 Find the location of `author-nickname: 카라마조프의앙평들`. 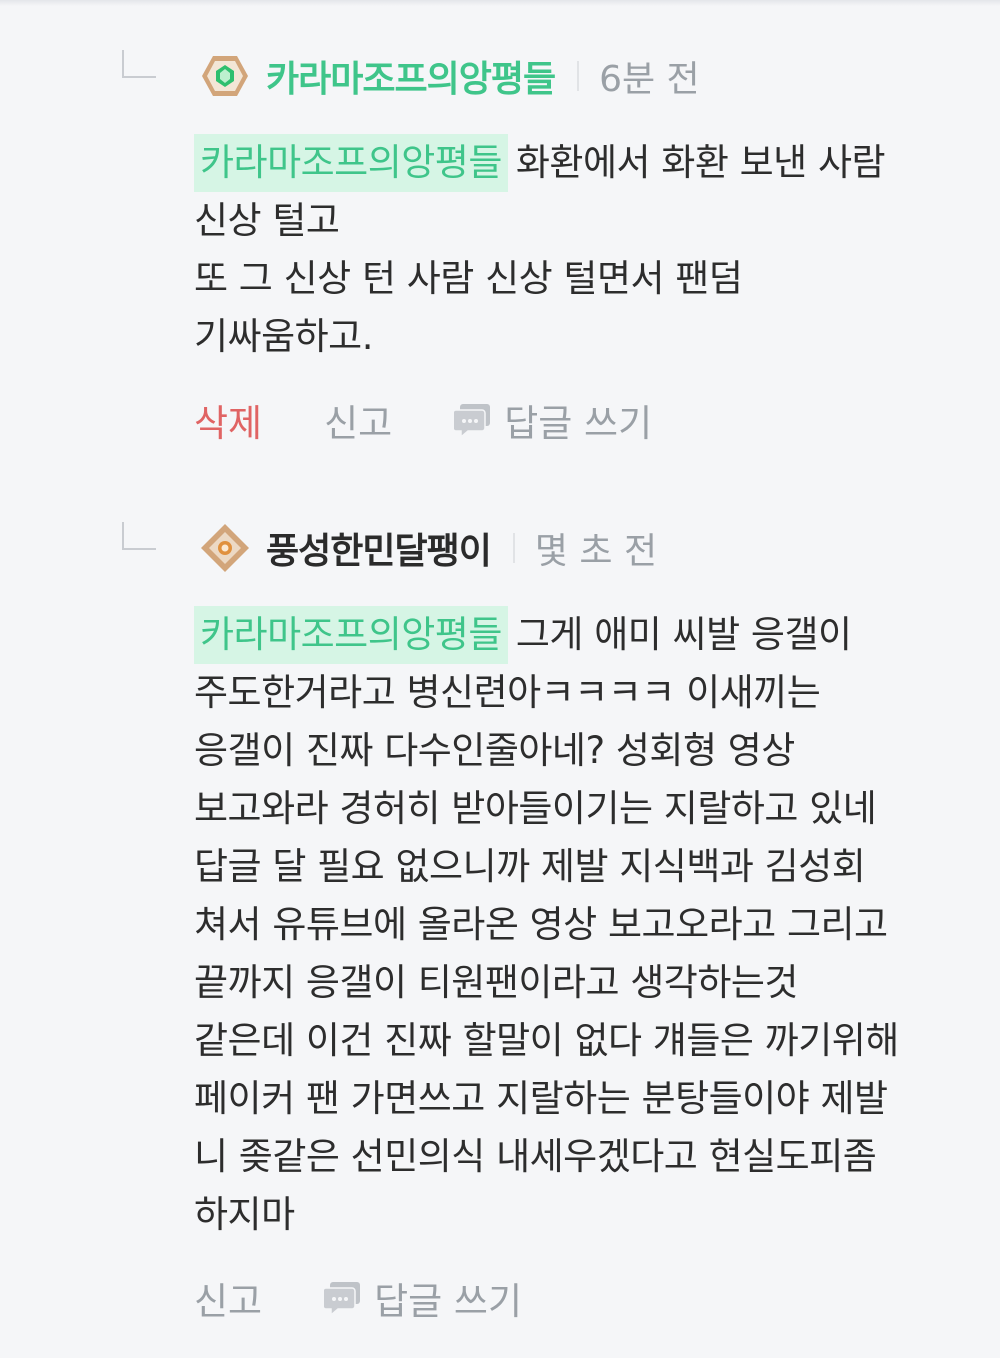

author-nickname: 카라마조프의앙평들 is located at coordinates (411, 76).